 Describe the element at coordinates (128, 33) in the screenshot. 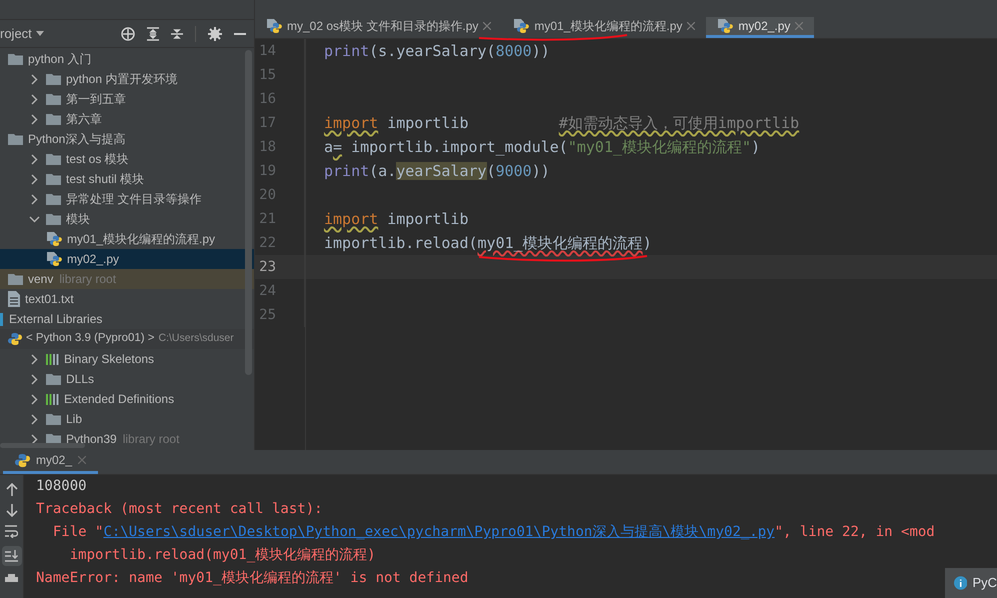

I see `locate-target-icon` at that location.